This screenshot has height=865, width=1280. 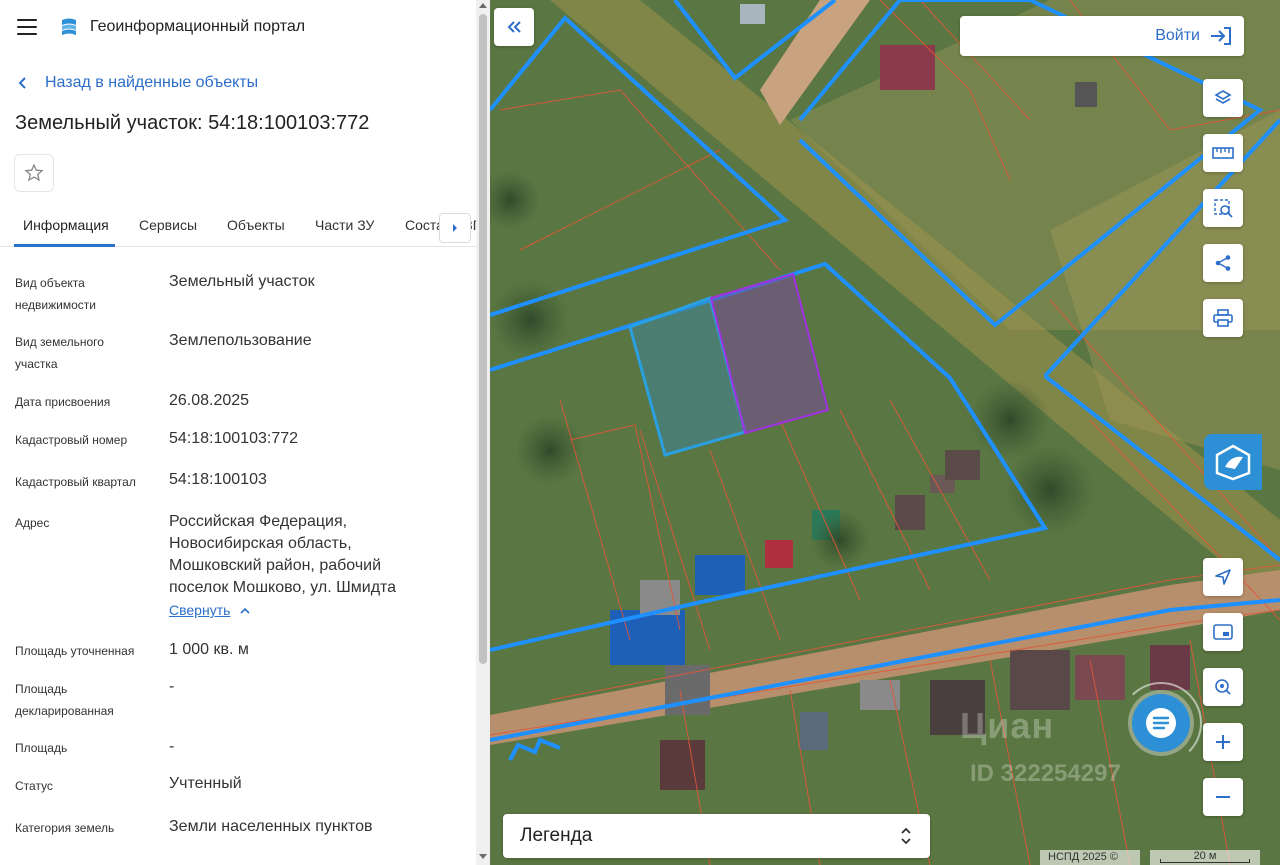 I want to click on layers-button, so click(x=1223, y=98).